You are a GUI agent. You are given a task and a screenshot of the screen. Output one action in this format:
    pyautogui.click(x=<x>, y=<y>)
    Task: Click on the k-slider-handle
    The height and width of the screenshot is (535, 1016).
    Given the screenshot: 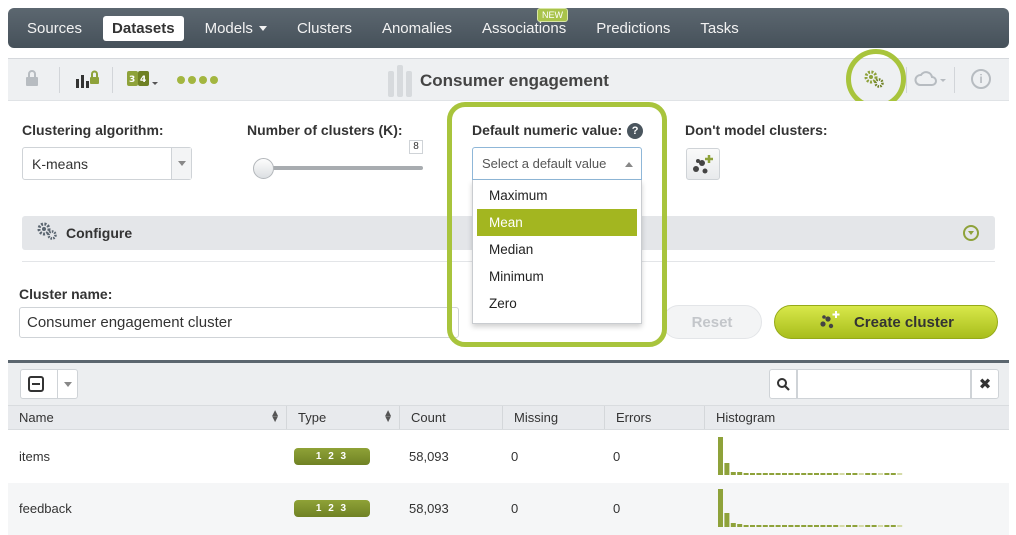 What is the action you would take?
    pyautogui.click(x=263, y=168)
    